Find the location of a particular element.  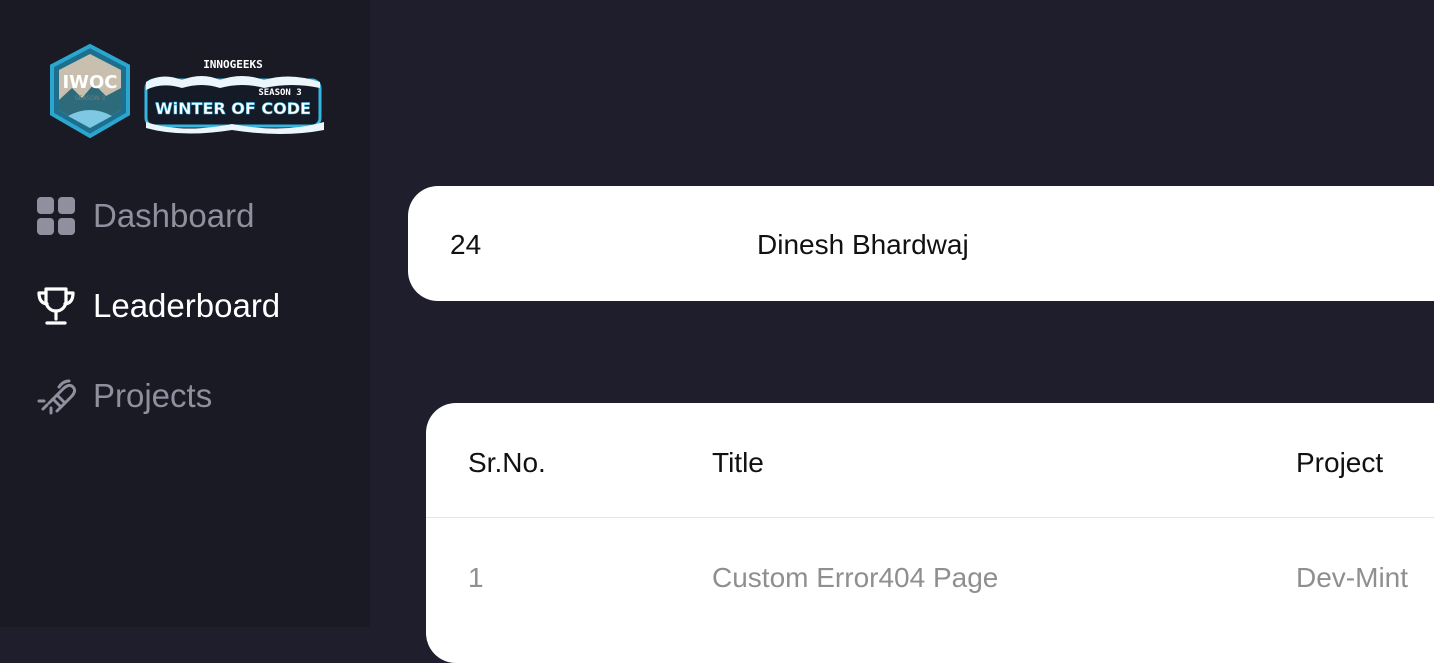

trophy-icon is located at coordinates (56, 306).